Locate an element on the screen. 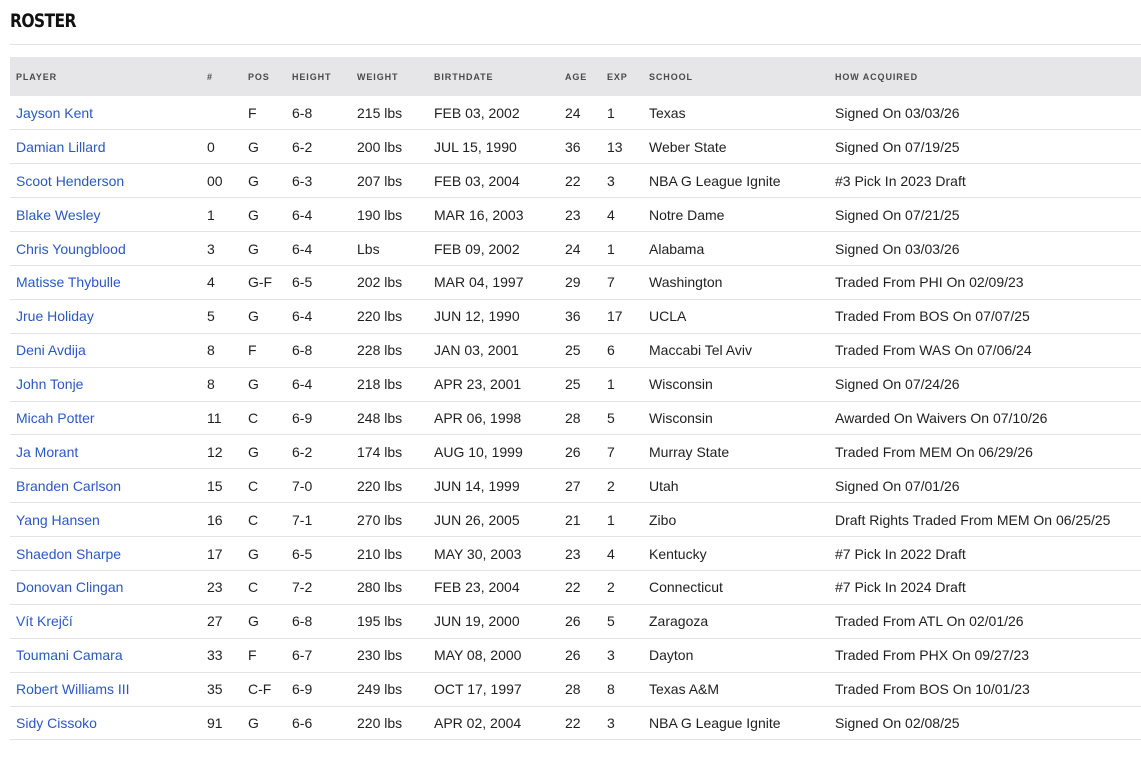 The width and height of the screenshot is (1141, 757). player-name-link: Yang Hansen is located at coordinates (58, 520).